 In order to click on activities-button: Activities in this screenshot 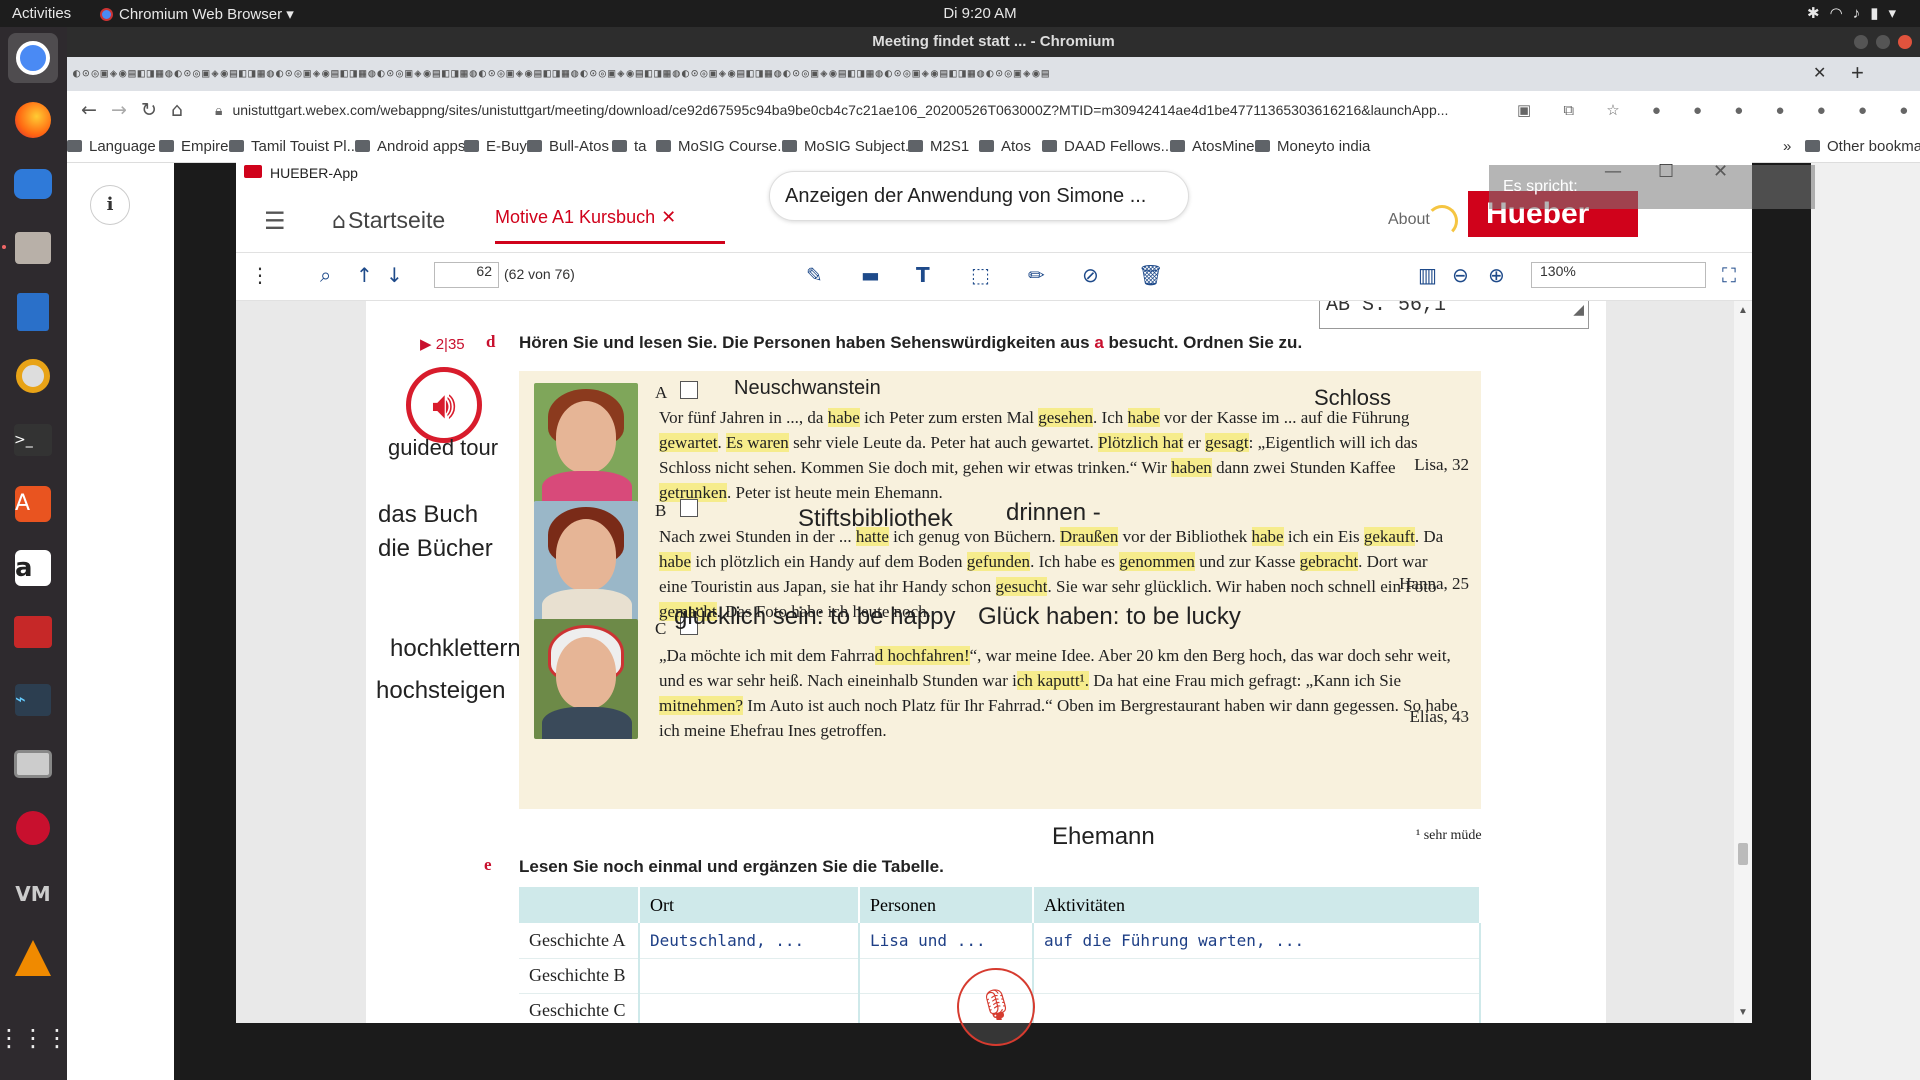, I will do `click(41, 13)`.